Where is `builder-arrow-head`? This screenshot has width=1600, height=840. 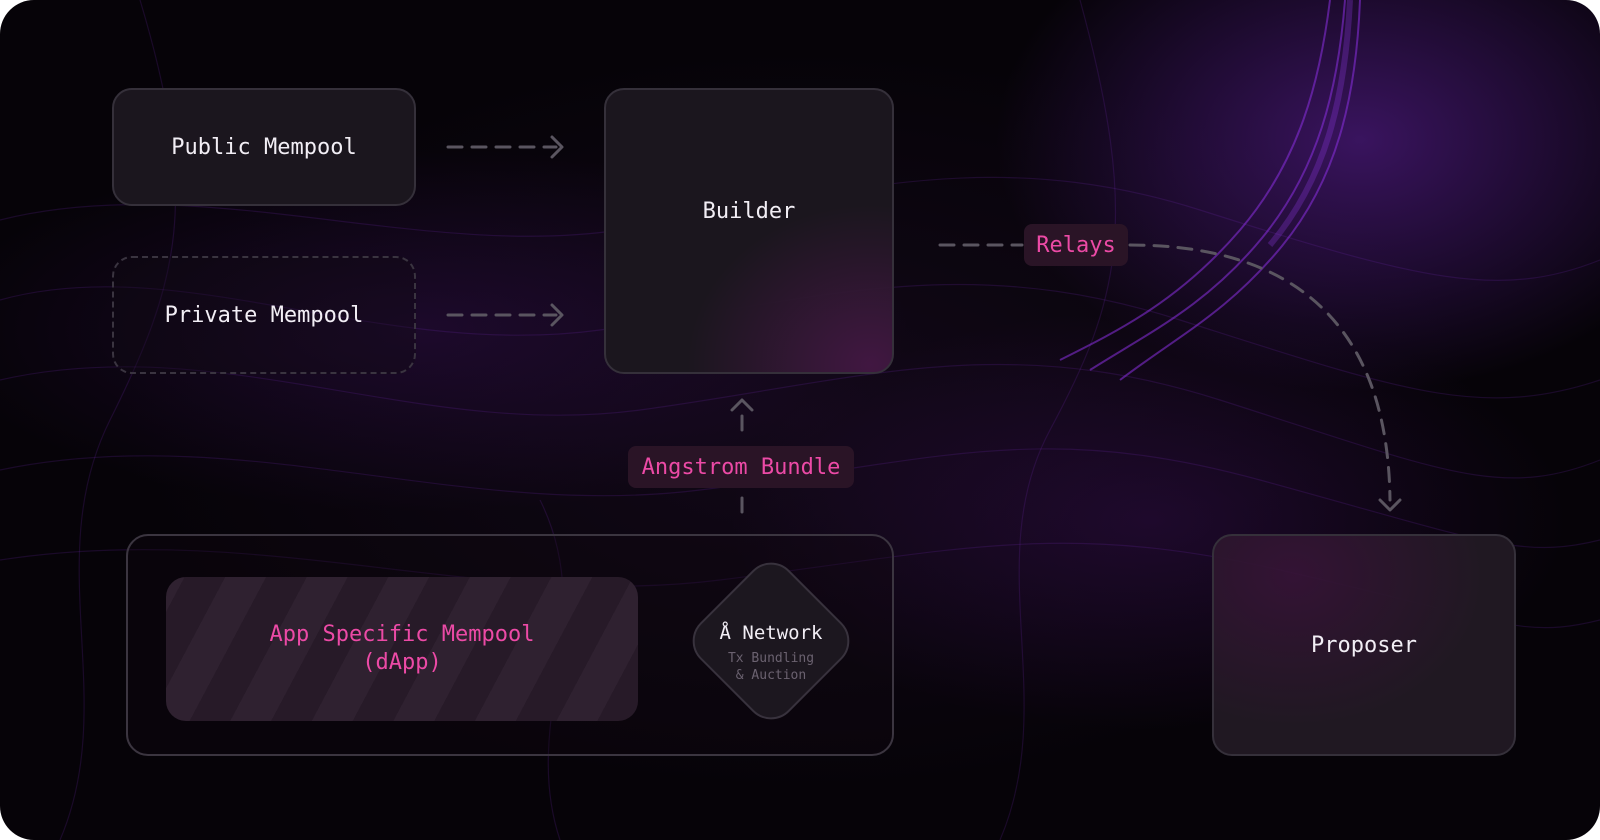 builder-arrow-head is located at coordinates (742, 405).